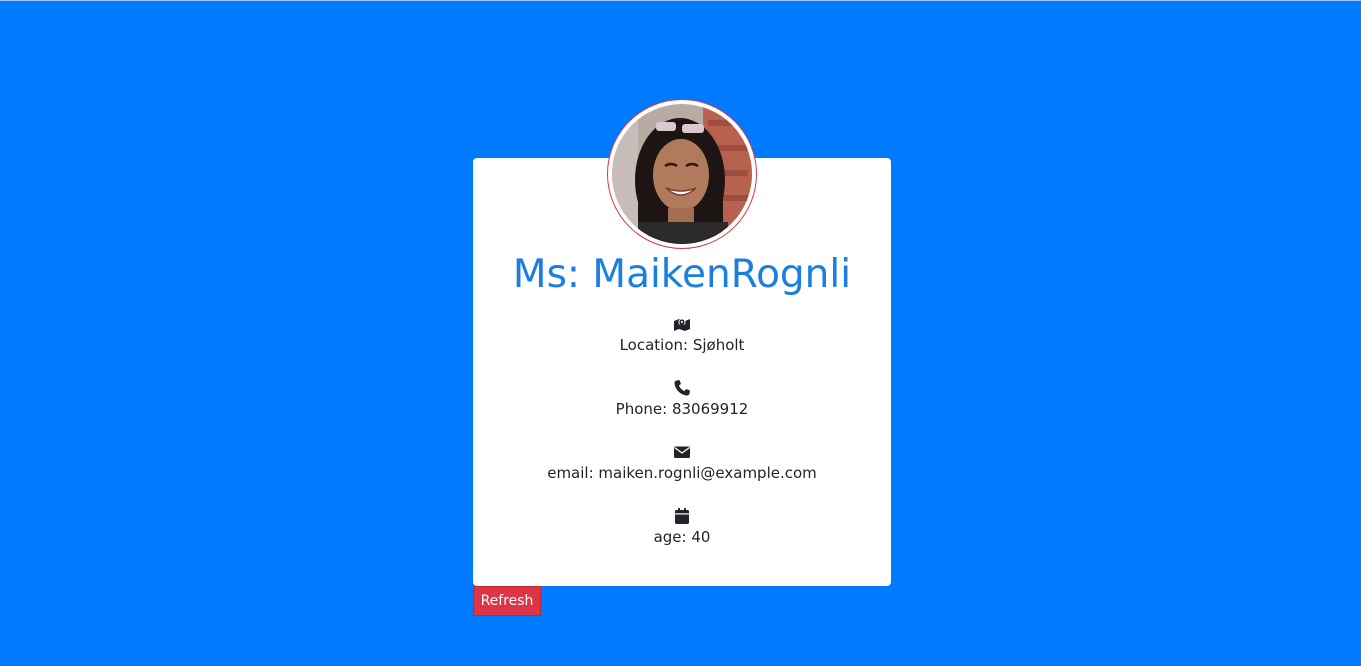  I want to click on location-text: Location: Sjøholt, so click(682, 345).